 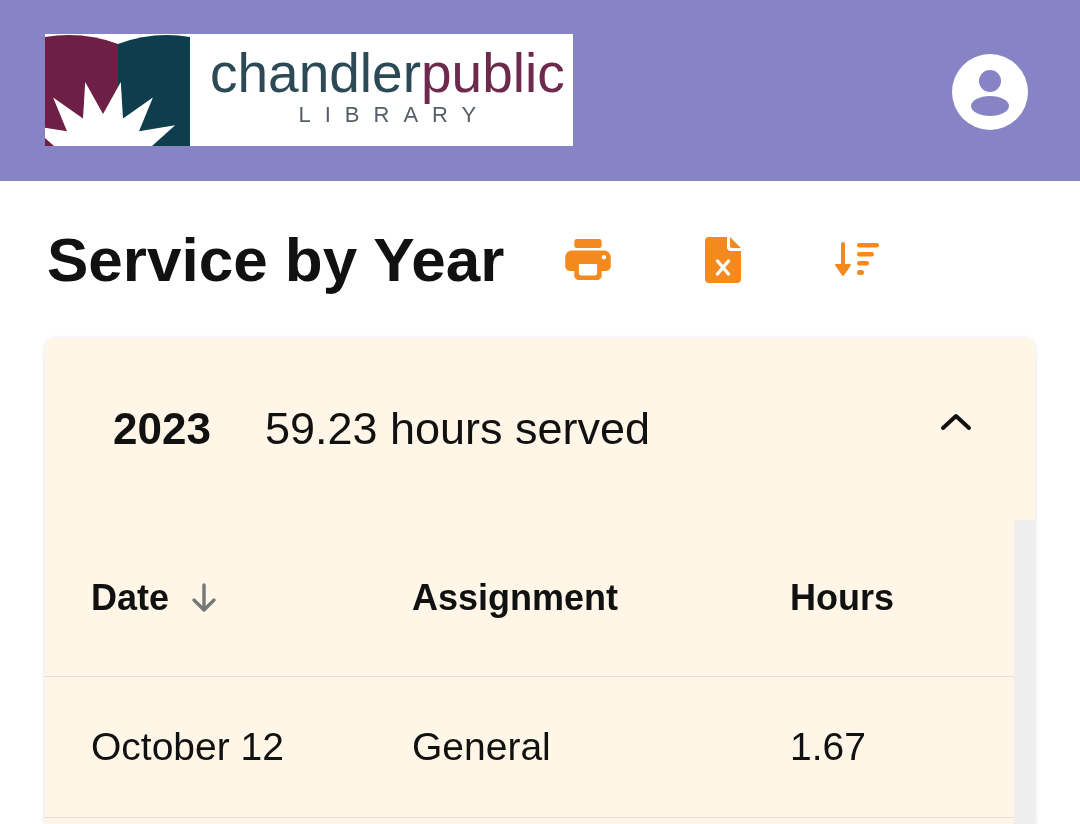 I want to click on table-cell: October 12, so click(x=187, y=747).